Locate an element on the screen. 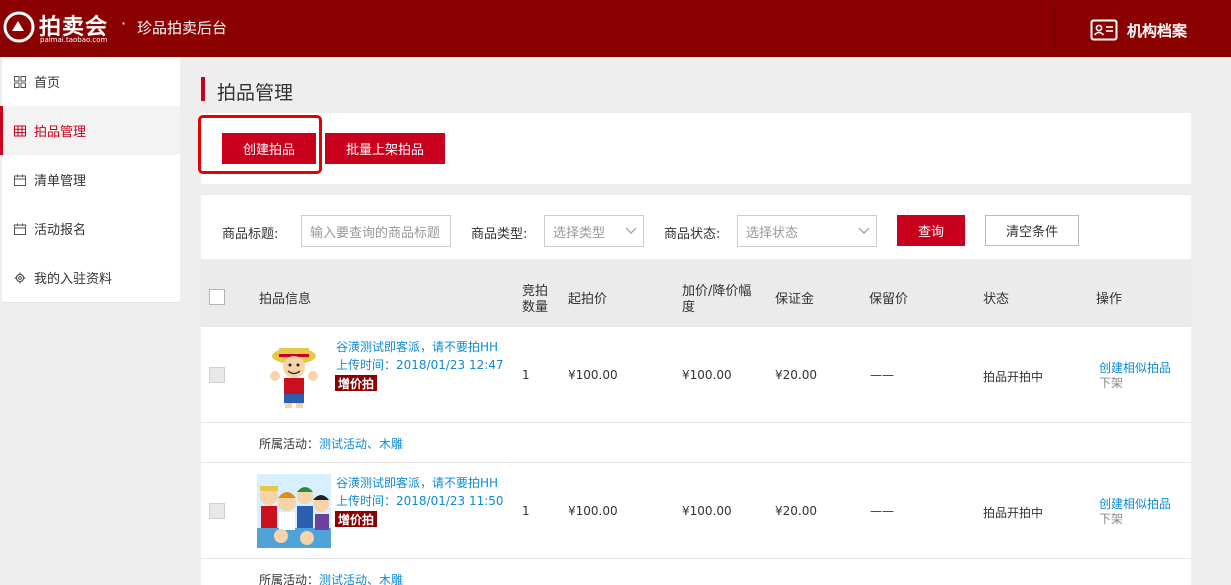 This screenshot has width=1231, height=585. sidebar-item-label: 首页 is located at coordinates (47, 83).